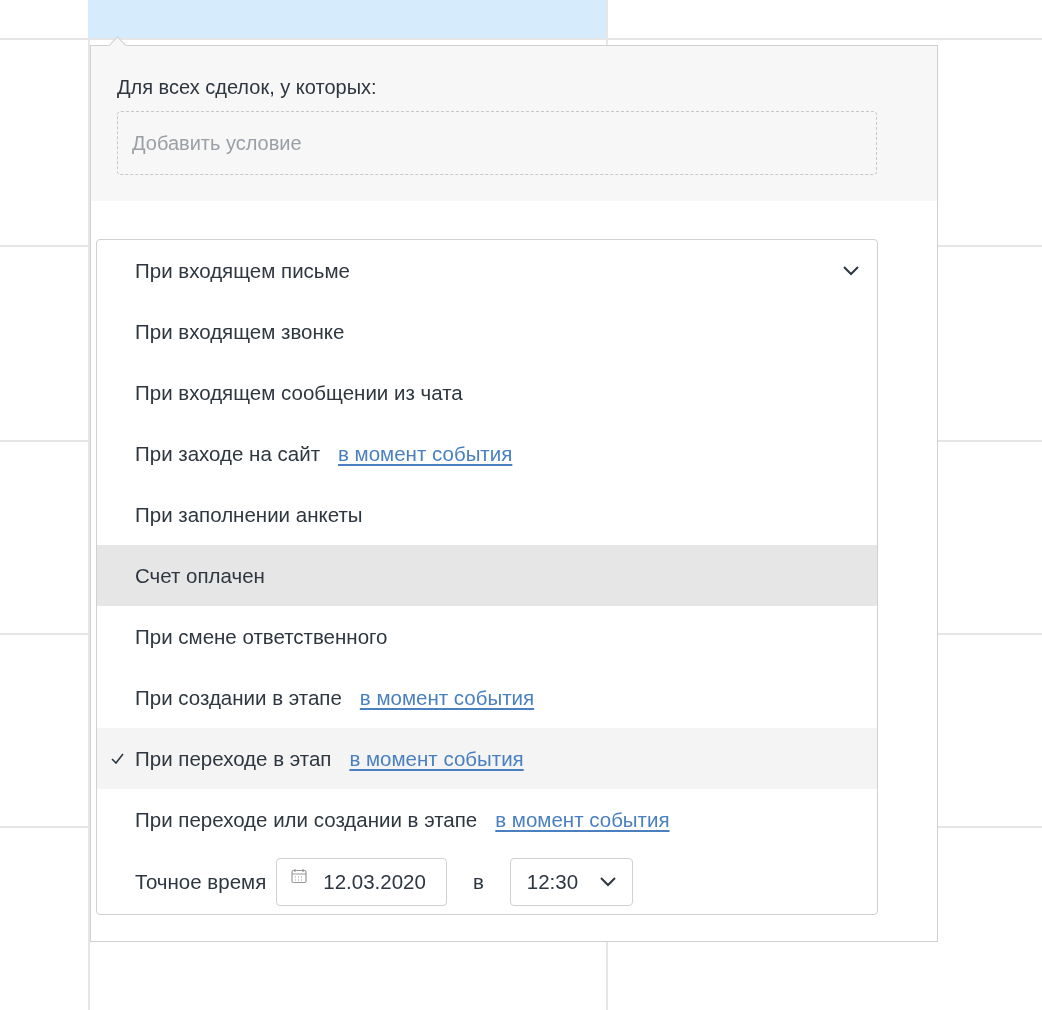 The image size is (1042, 1010). Describe the element at coordinates (117, 758) in the screenshot. I see `checkmark-icon` at that location.